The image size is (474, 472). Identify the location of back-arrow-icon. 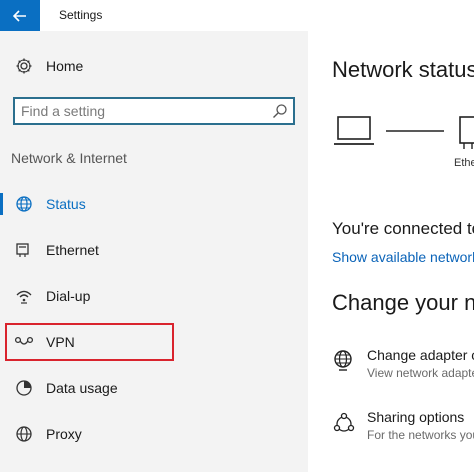
(19, 15).